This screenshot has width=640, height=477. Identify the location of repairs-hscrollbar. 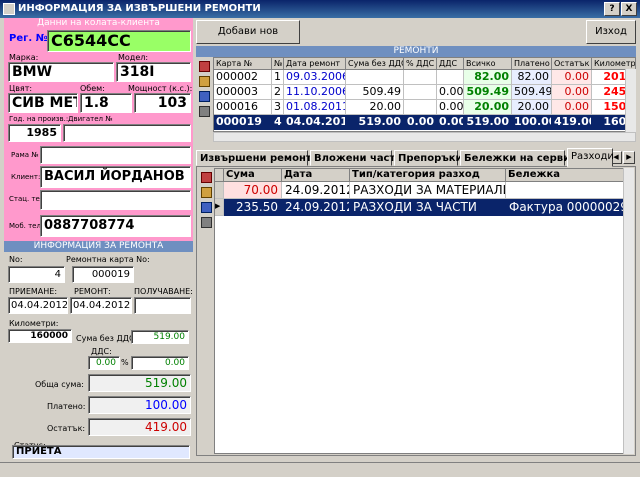
(424, 137).